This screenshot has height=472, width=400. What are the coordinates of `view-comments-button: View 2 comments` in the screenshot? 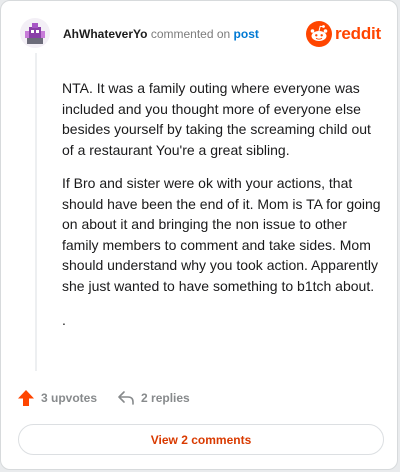 It's located at (201, 439).